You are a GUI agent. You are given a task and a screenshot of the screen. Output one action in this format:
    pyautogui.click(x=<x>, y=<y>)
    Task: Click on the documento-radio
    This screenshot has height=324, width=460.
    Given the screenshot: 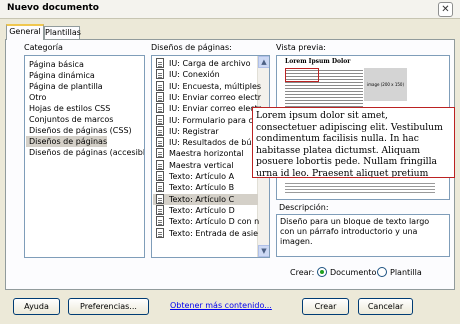 What is the action you would take?
    pyautogui.click(x=322, y=272)
    